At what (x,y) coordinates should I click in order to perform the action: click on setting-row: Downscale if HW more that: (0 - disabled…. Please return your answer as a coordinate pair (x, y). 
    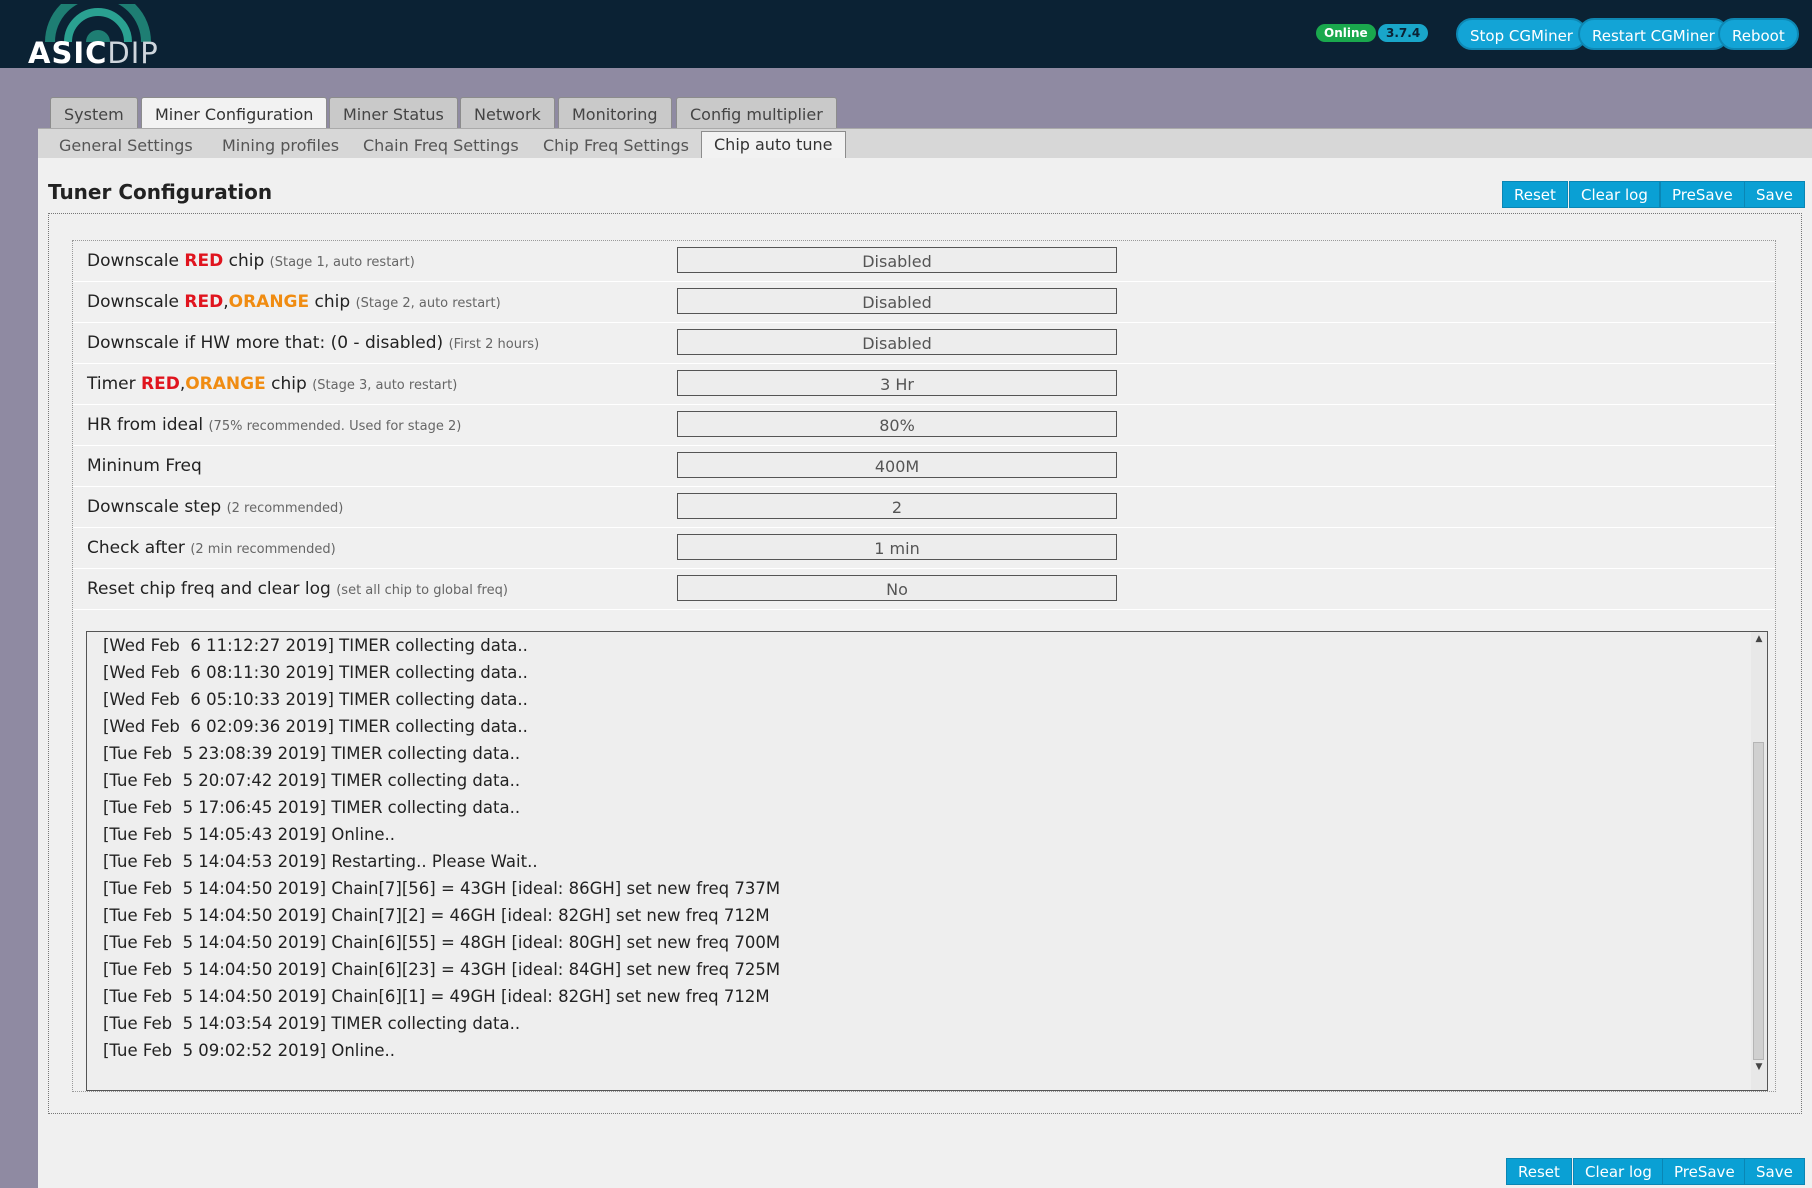
    Looking at the image, I should click on (924, 343).